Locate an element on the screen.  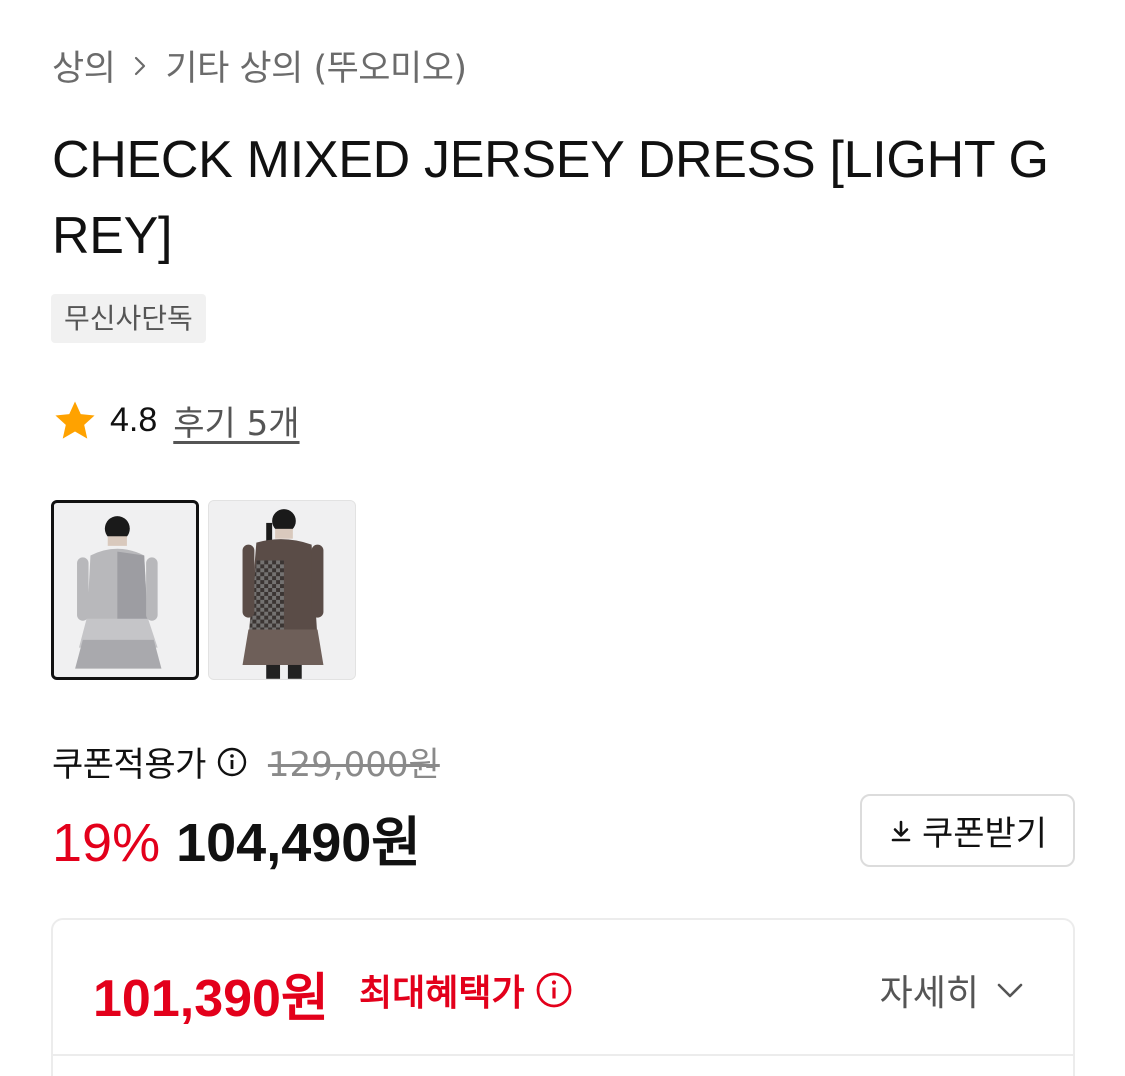
get-coupon-button: 쿠폰받기 is located at coordinates (967, 830).